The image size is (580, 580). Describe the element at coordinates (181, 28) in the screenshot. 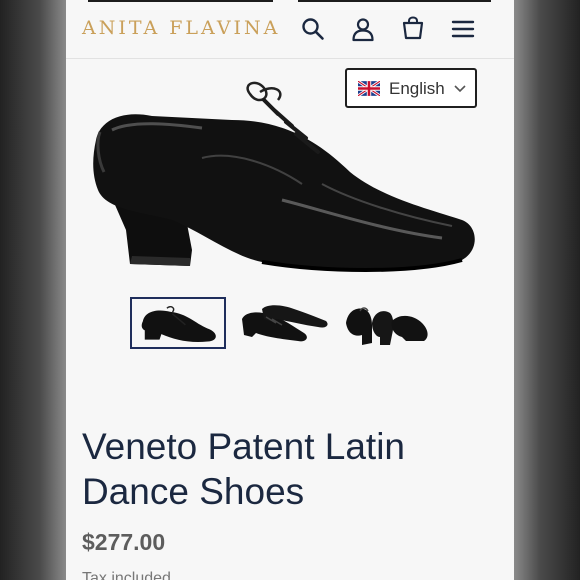

I see `site-logo: ANITA FLAVINA` at that location.